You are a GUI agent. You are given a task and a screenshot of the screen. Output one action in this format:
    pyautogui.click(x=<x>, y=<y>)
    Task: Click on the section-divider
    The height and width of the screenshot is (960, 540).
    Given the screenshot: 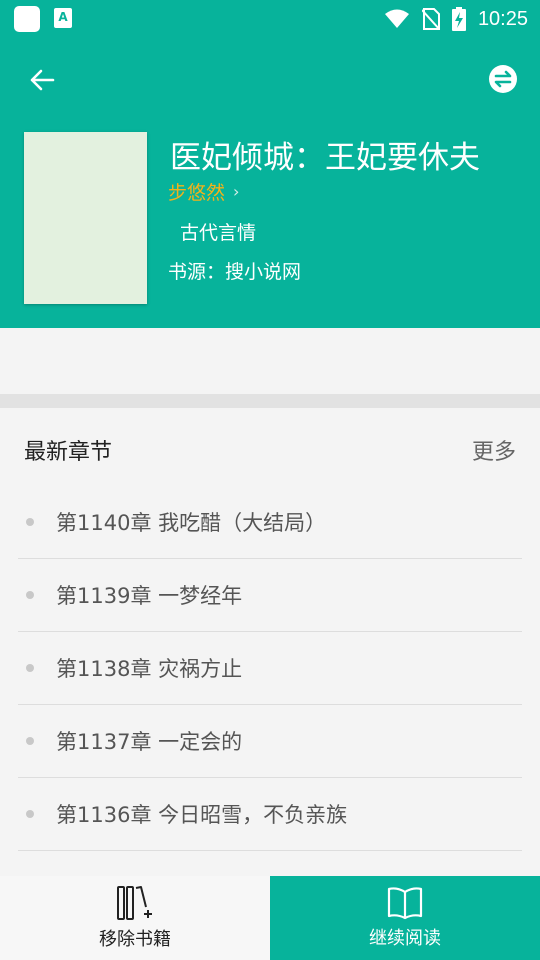 What is the action you would take?
    pyautogui.click(x=270, y=401)
    